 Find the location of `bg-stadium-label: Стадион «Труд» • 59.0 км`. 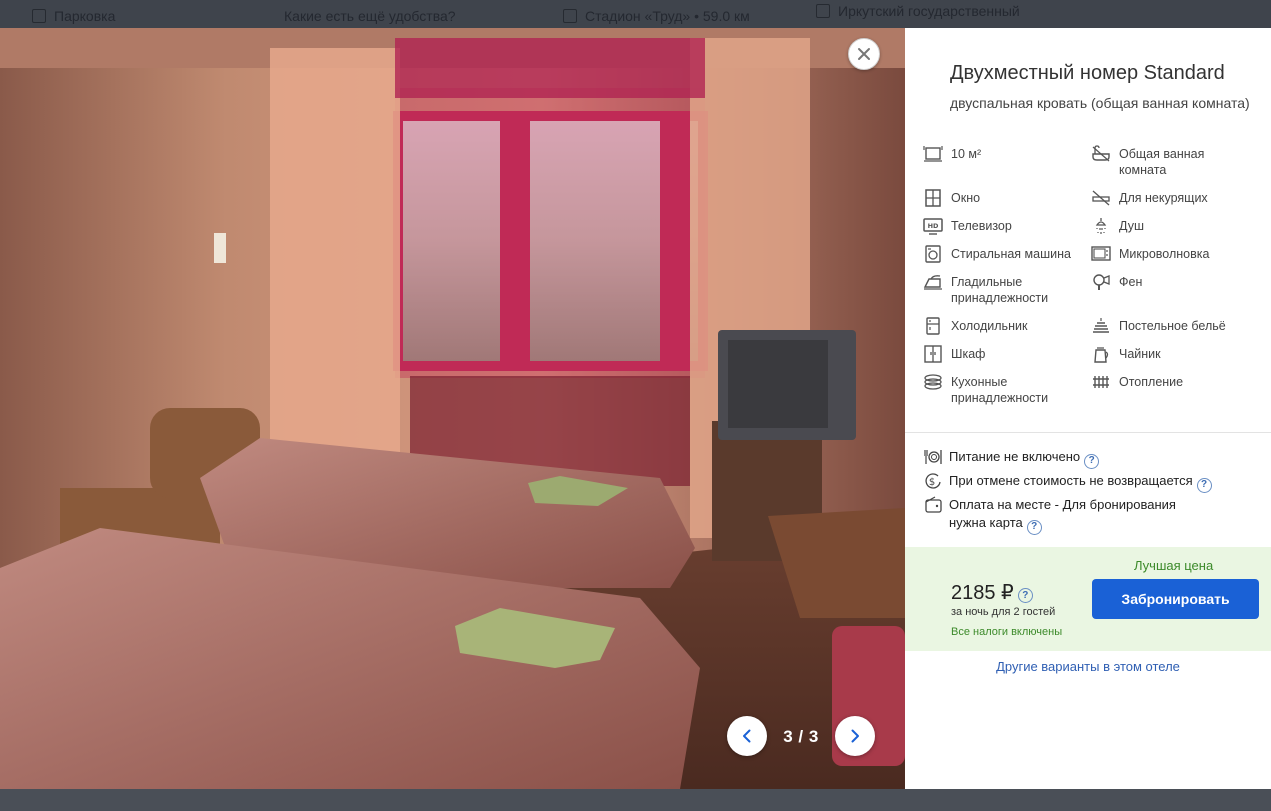

bg-stadium-label: Стадион «Труд» • 59.0 км is located at coordinates (667, 16).